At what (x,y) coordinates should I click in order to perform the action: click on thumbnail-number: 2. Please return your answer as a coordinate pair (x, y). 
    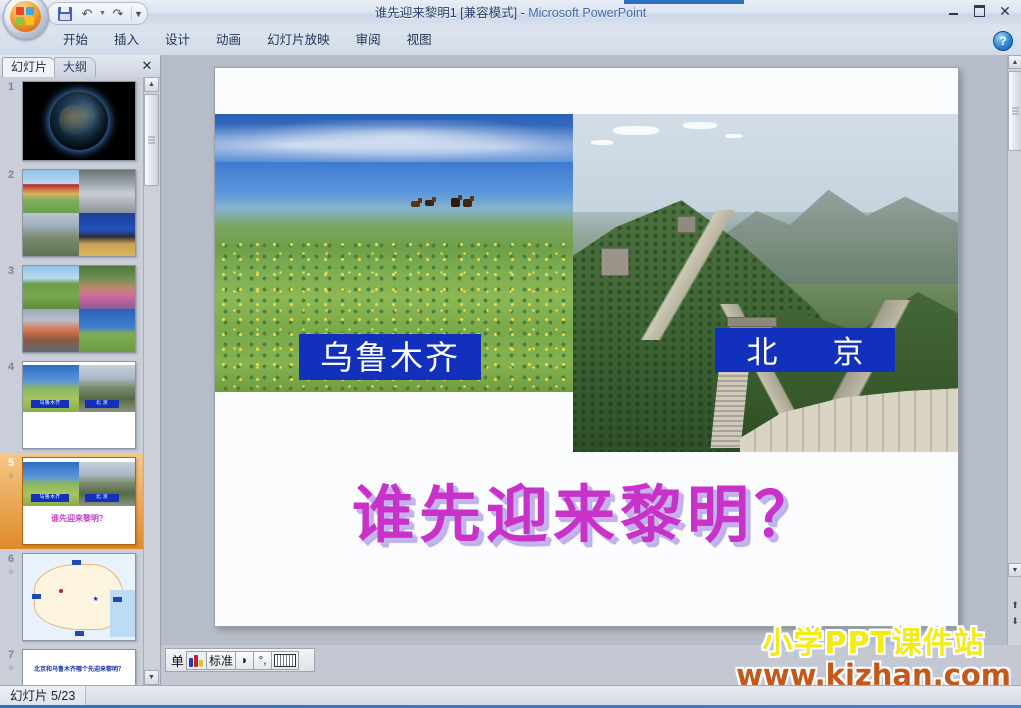
    Looking at the image, I should click on (11, 175).